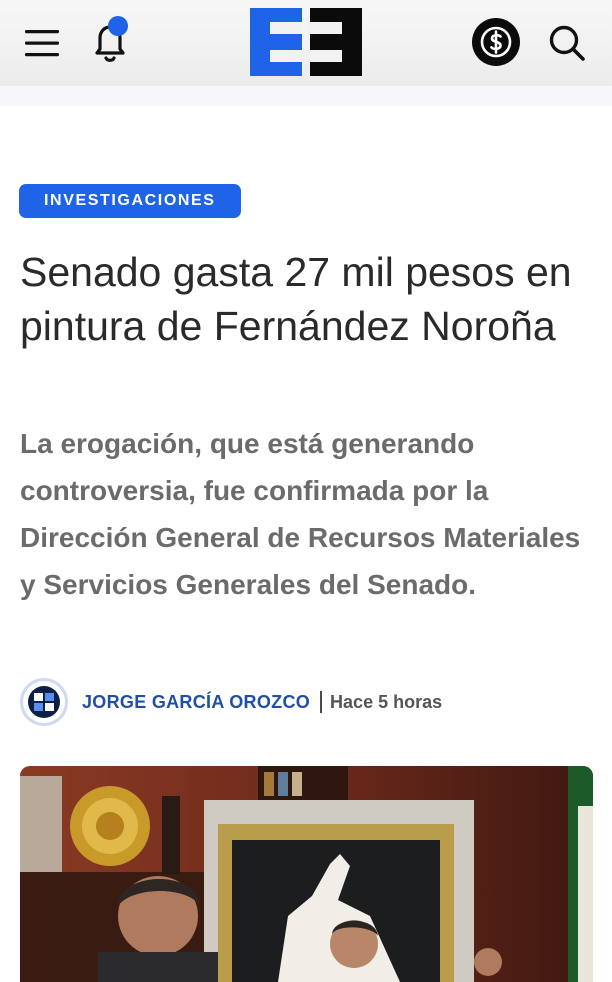  I want to click on byline: JORGE GARCÍA OROZCO Hace 5 horas, so click(231, 702).